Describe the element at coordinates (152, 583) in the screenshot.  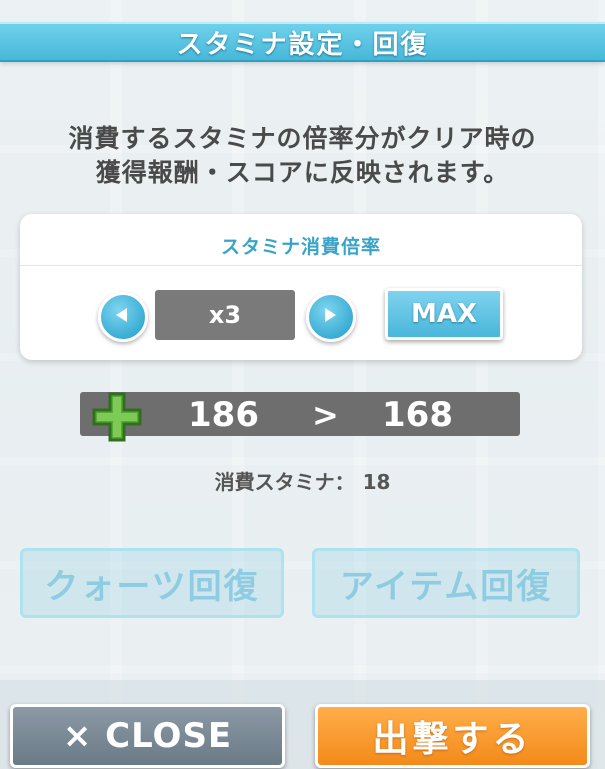
I see `quartz-recover-button: クォーツ回復` at that location.